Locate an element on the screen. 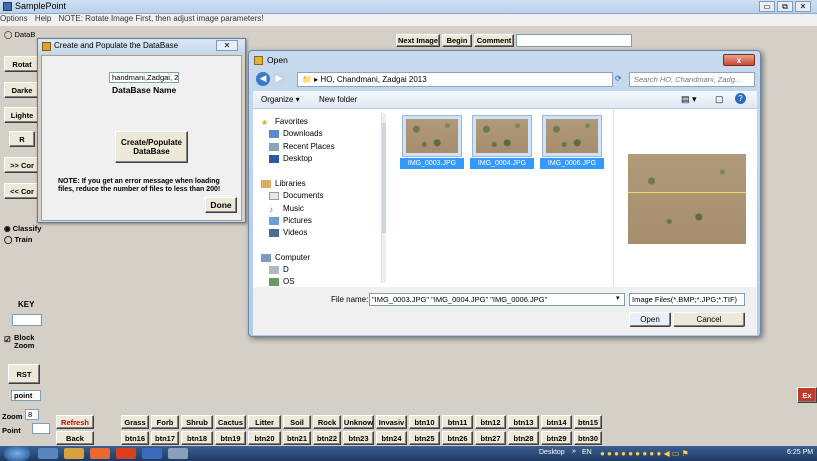  open-button: Open is located at coordinates (650, 319).